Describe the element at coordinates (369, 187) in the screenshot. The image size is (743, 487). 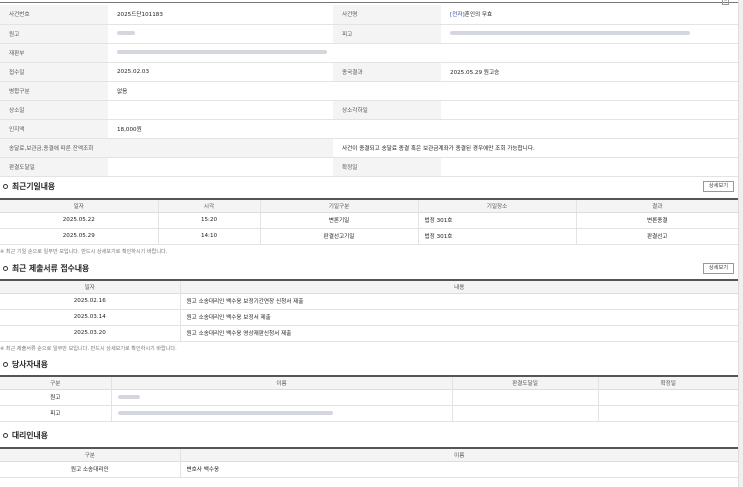
I see `hearings-section-header: 최근기일내용 상세보기` at that location.